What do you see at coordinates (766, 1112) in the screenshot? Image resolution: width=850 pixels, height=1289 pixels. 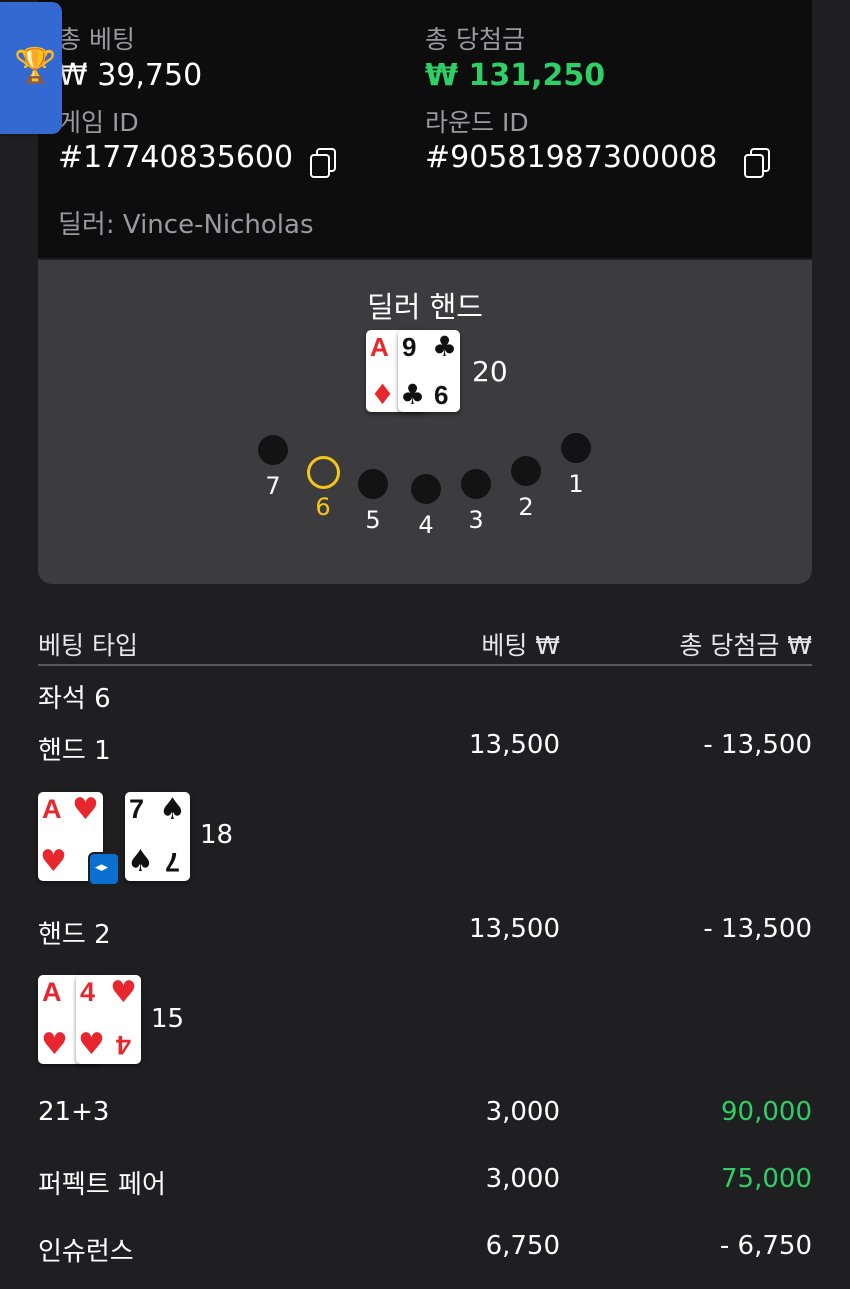 I see `side-bet-21-3-win: 90,000` at bounding box center [766, 1112].